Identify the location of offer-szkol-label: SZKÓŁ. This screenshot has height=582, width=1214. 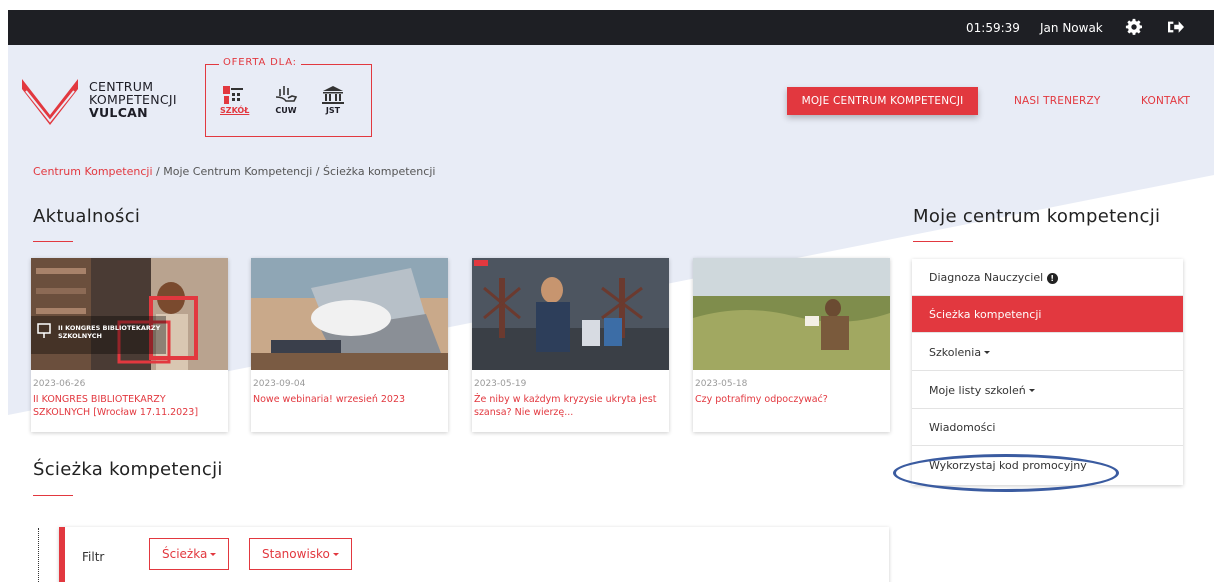
(235, 110).